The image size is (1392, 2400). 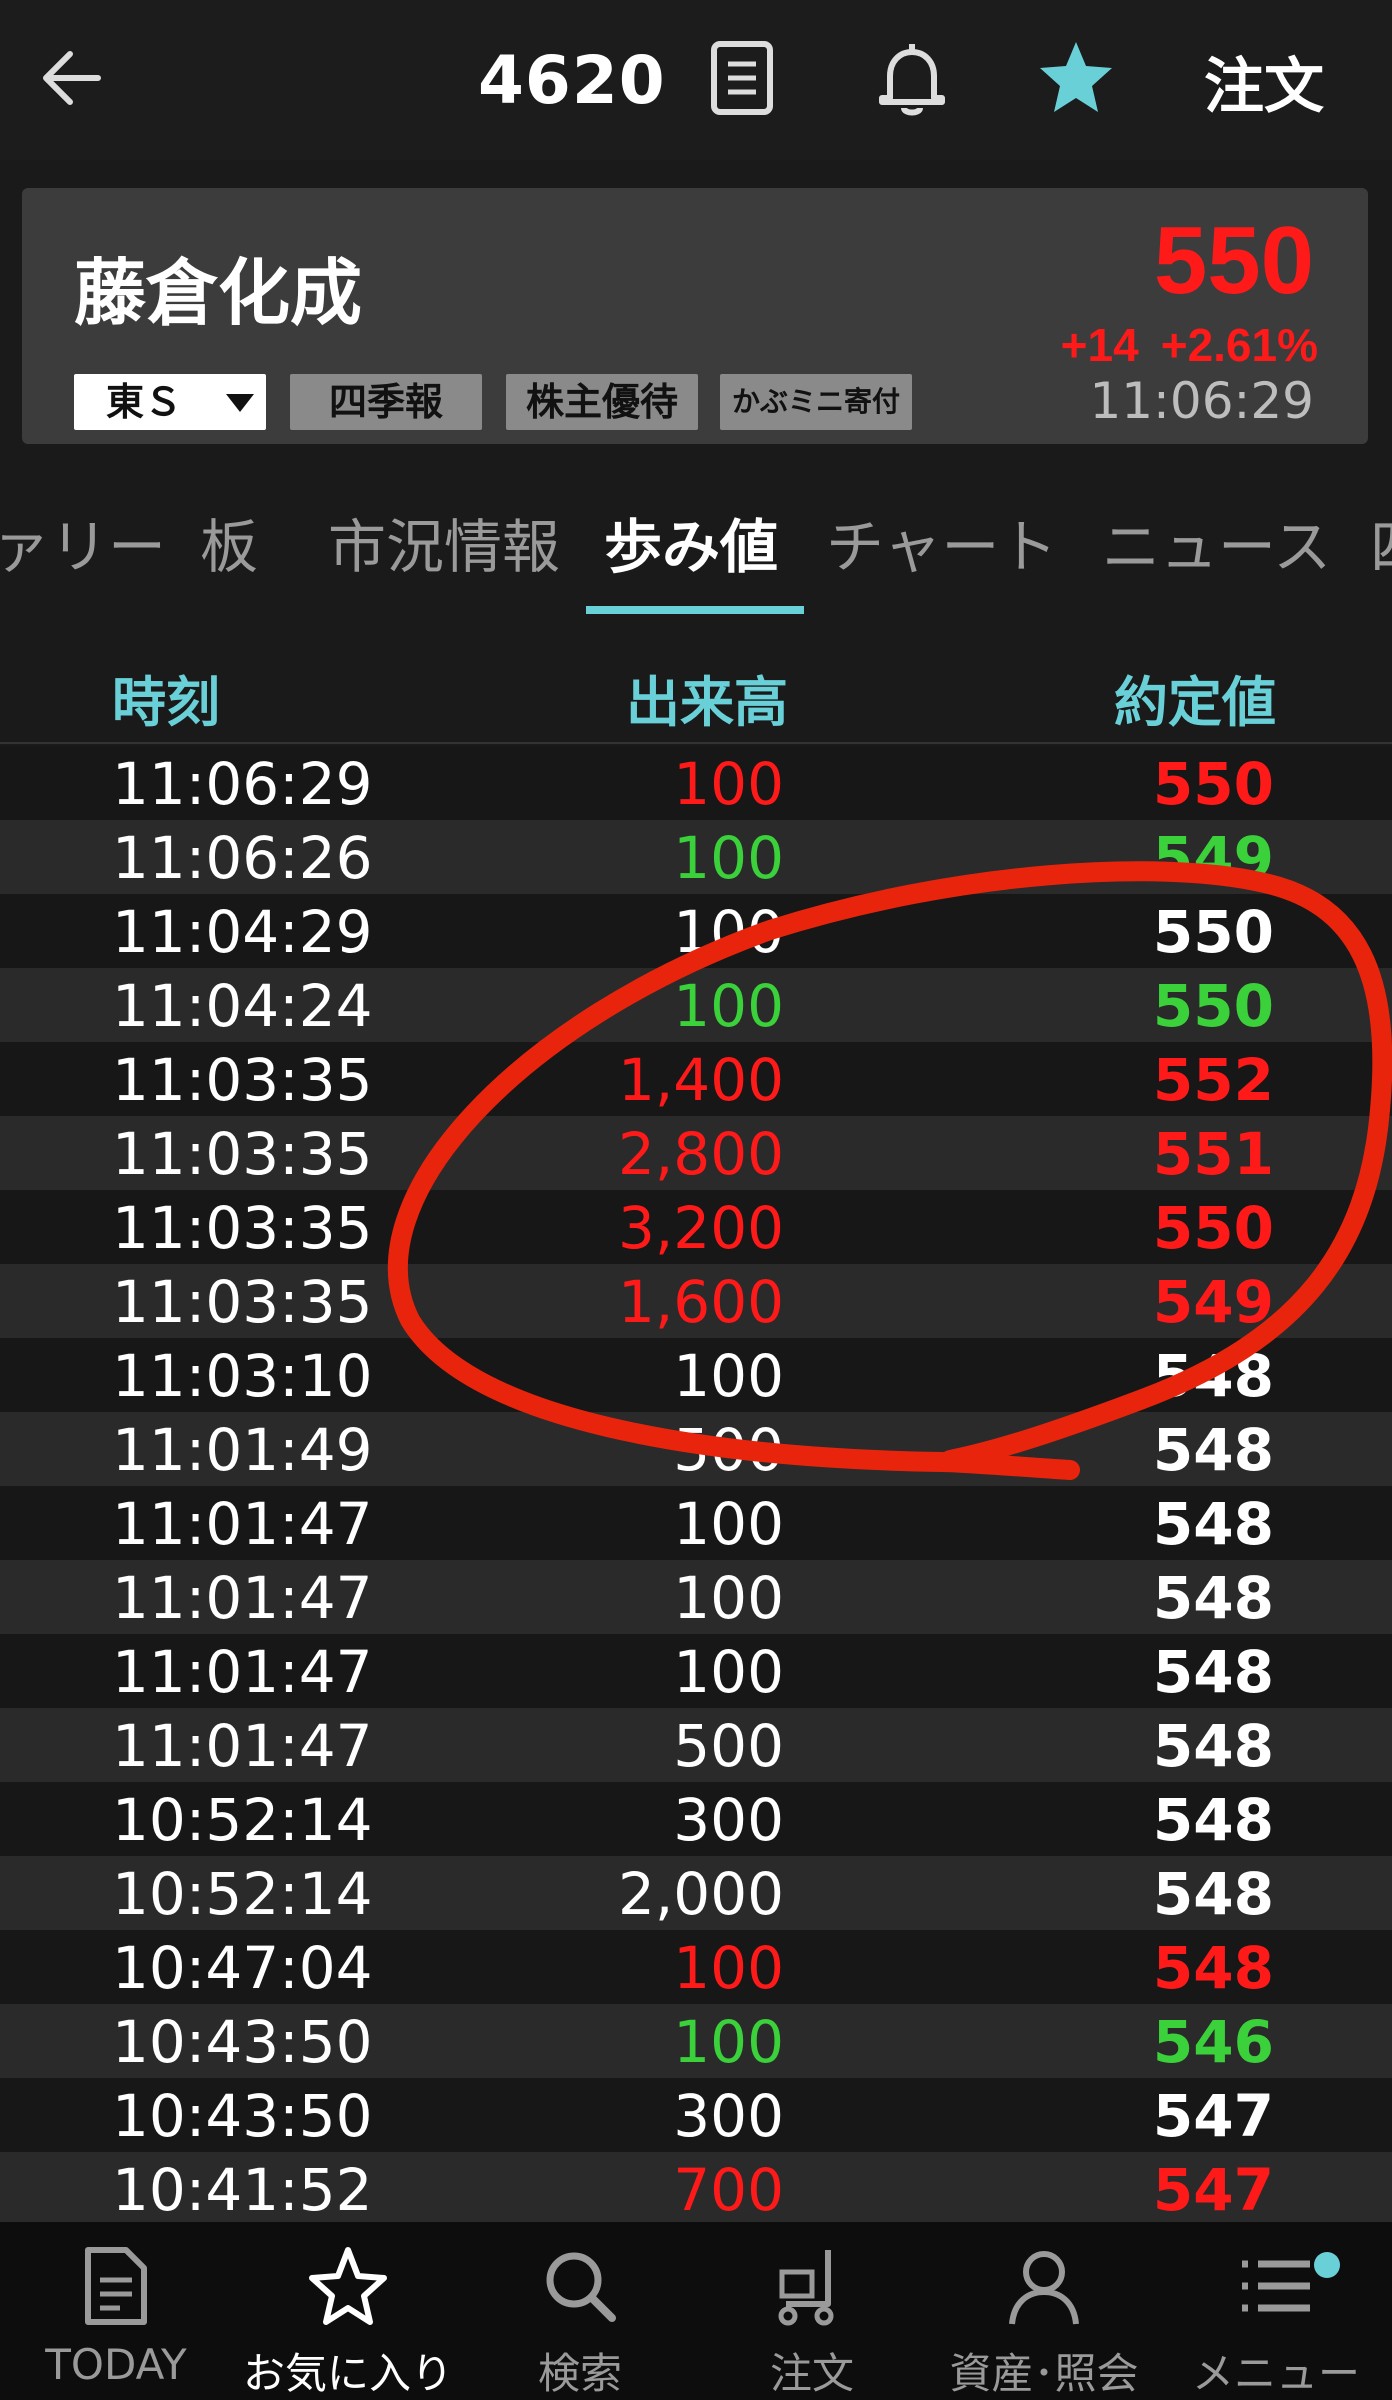 What do you see at coordinates (1213, 1080) in the screenshot?
I see `trade-price: 552` at bounding box center [1213, 1080].